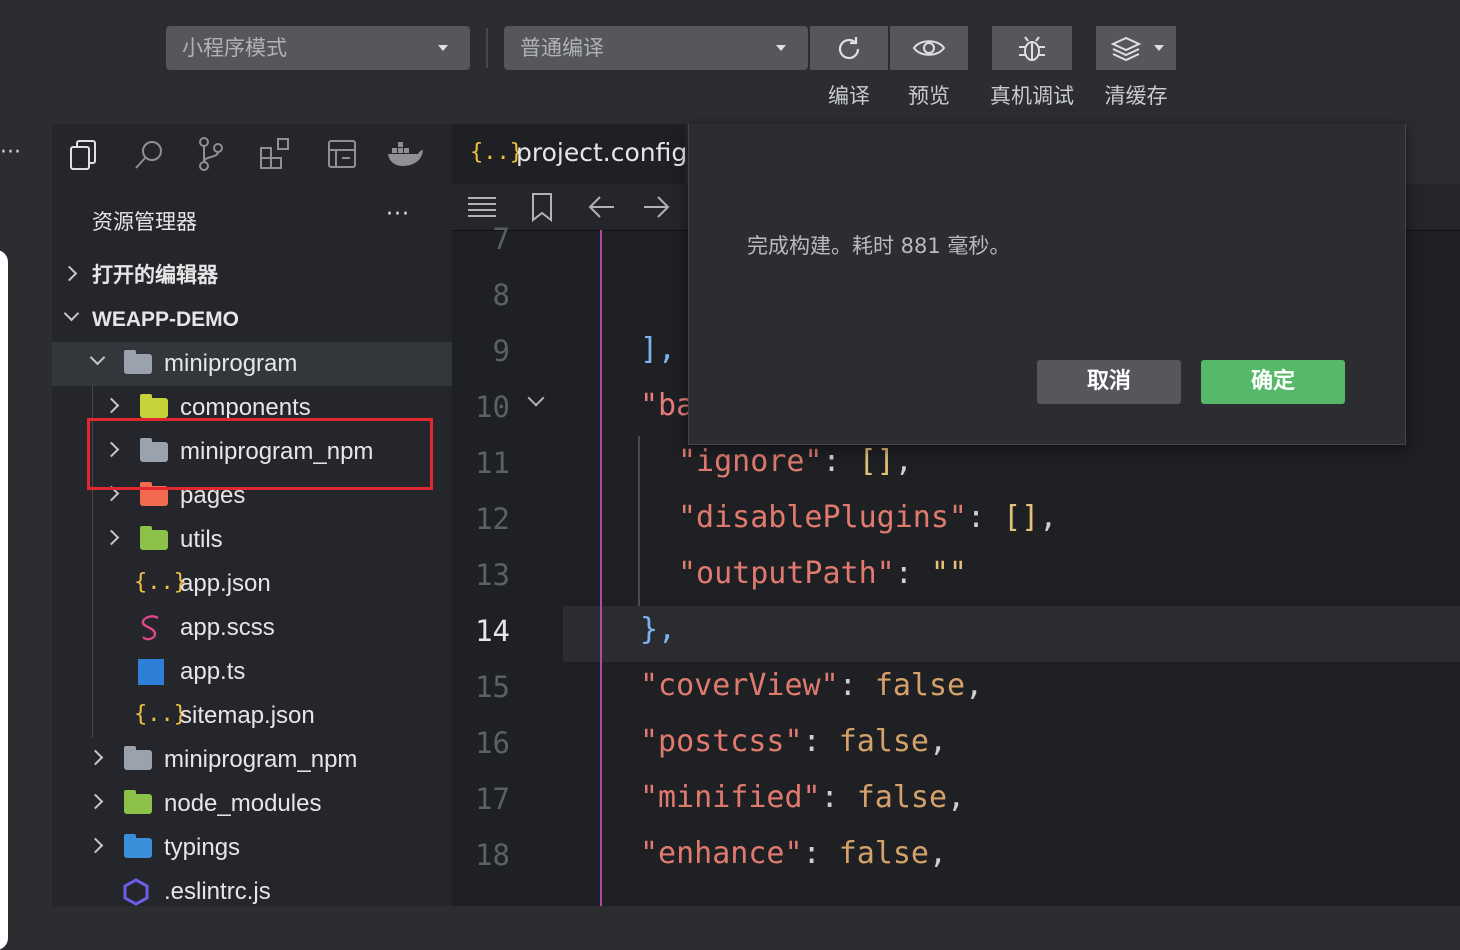 The height and width of the screenshot is (950, 1460). What do you see at coordinates (656, 48) in the screenshot?
I see `compile-mode-select: 普通编译` at bounding box center [656, 48].